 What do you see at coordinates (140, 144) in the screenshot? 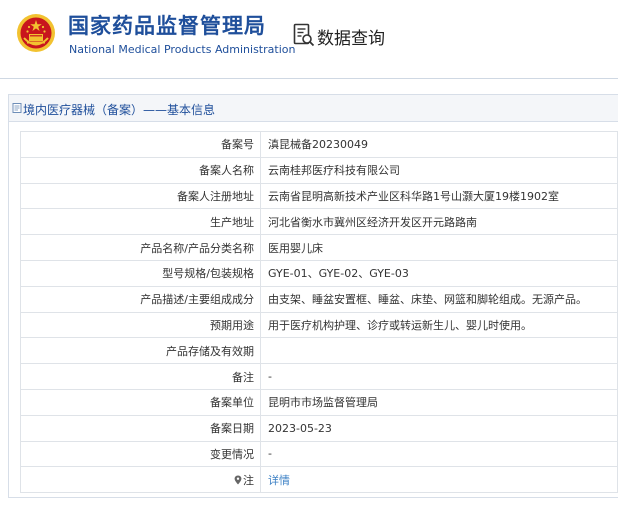
I see `row-label: 备案号` at bounding box center [140, 144].